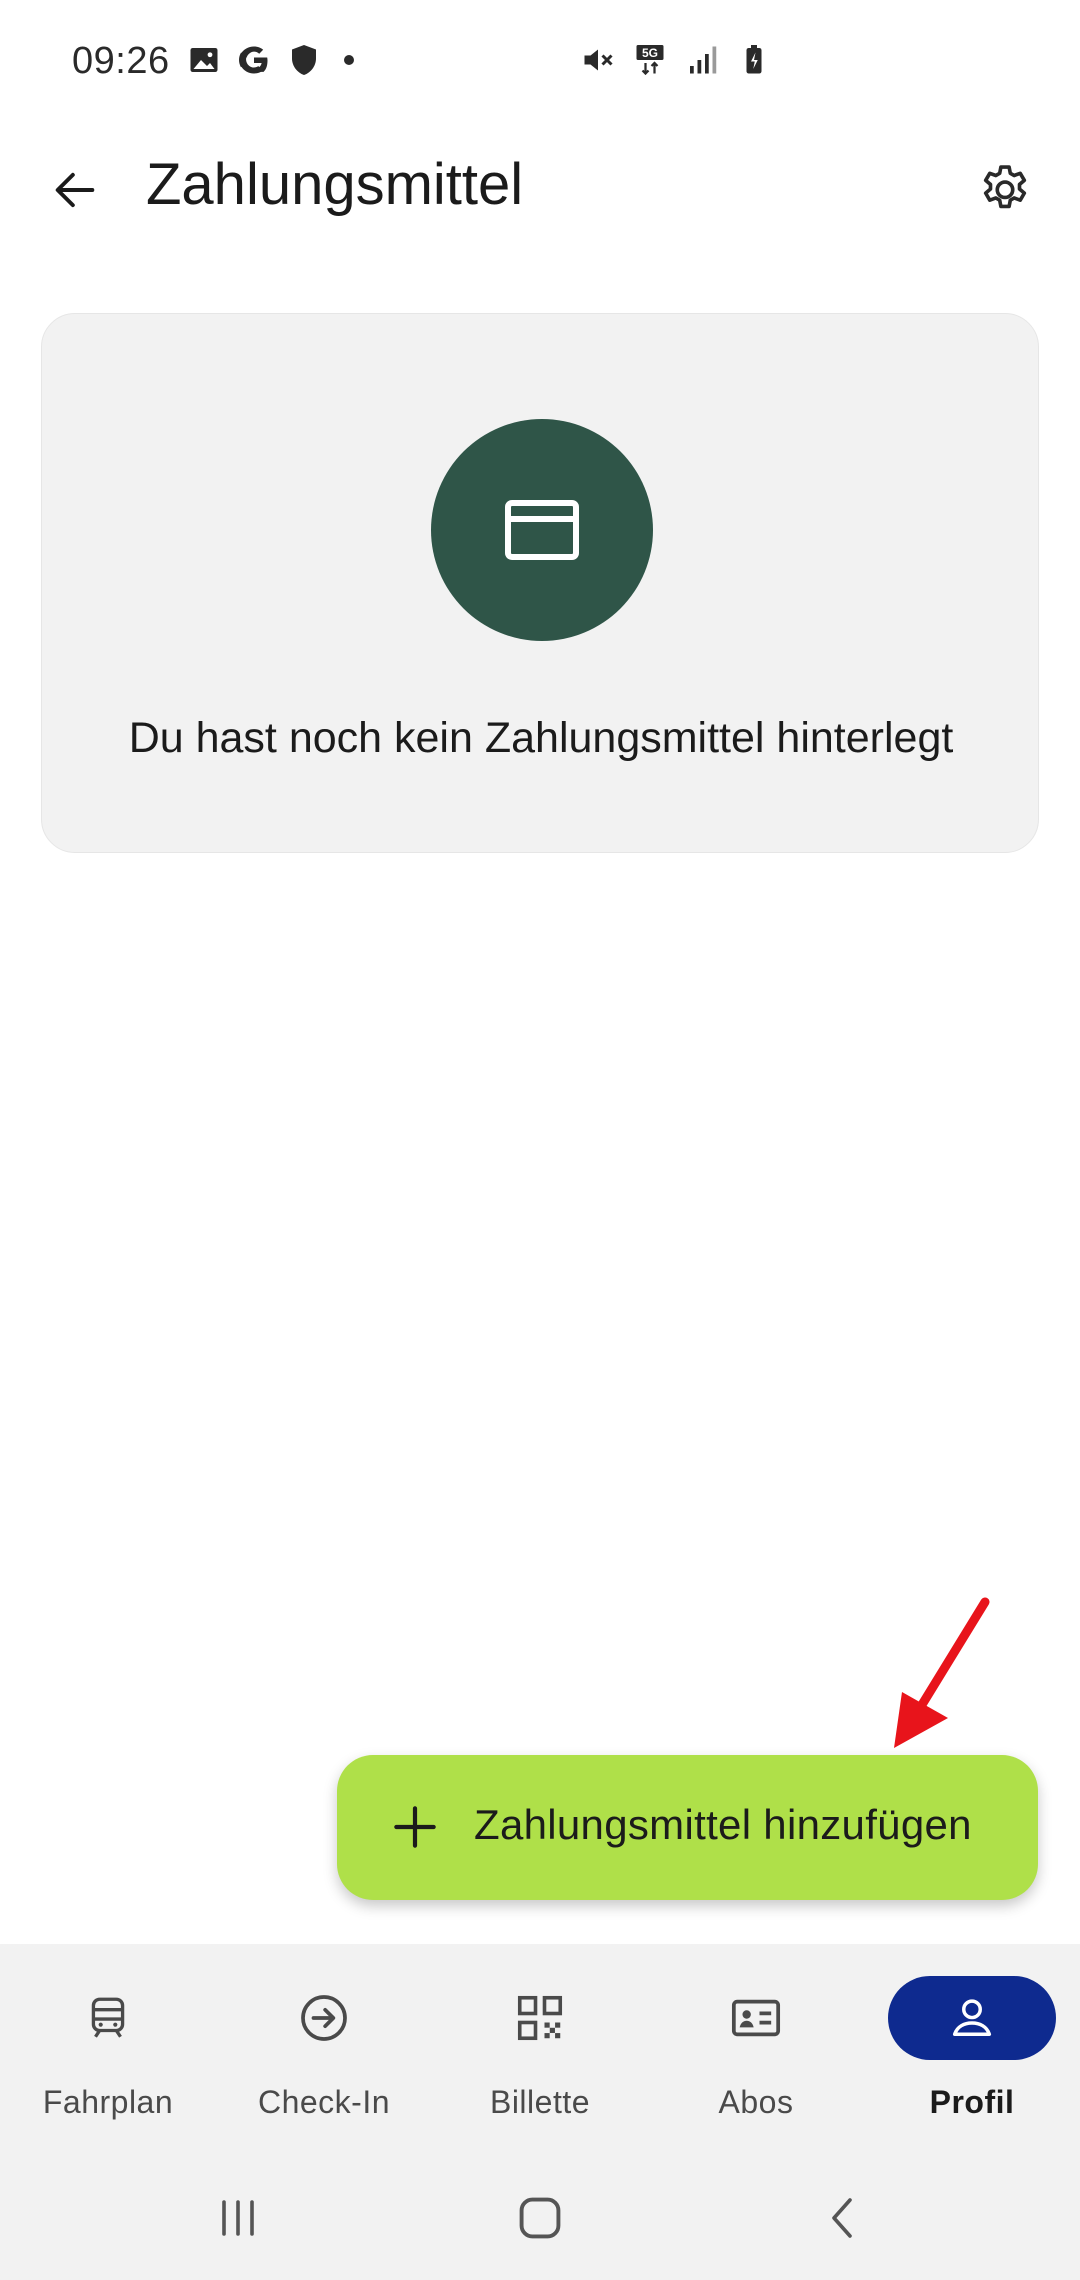 This screenshot has width=1080, height=2280. I want to click on fab-label: Zahlungsmittel hinzufügen, so click(723, 1824).